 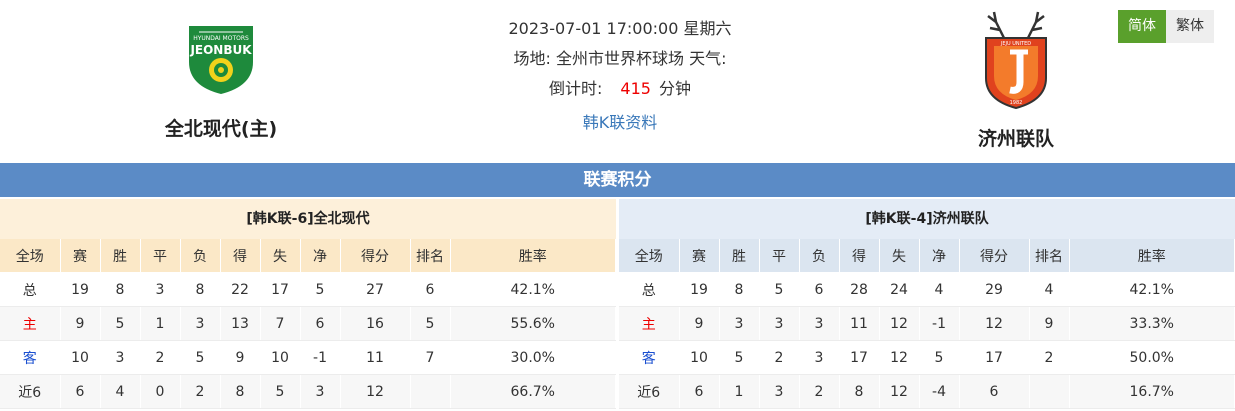 I want to click on language-toggle: 简体 繁体, so click(x=1166, y=26).